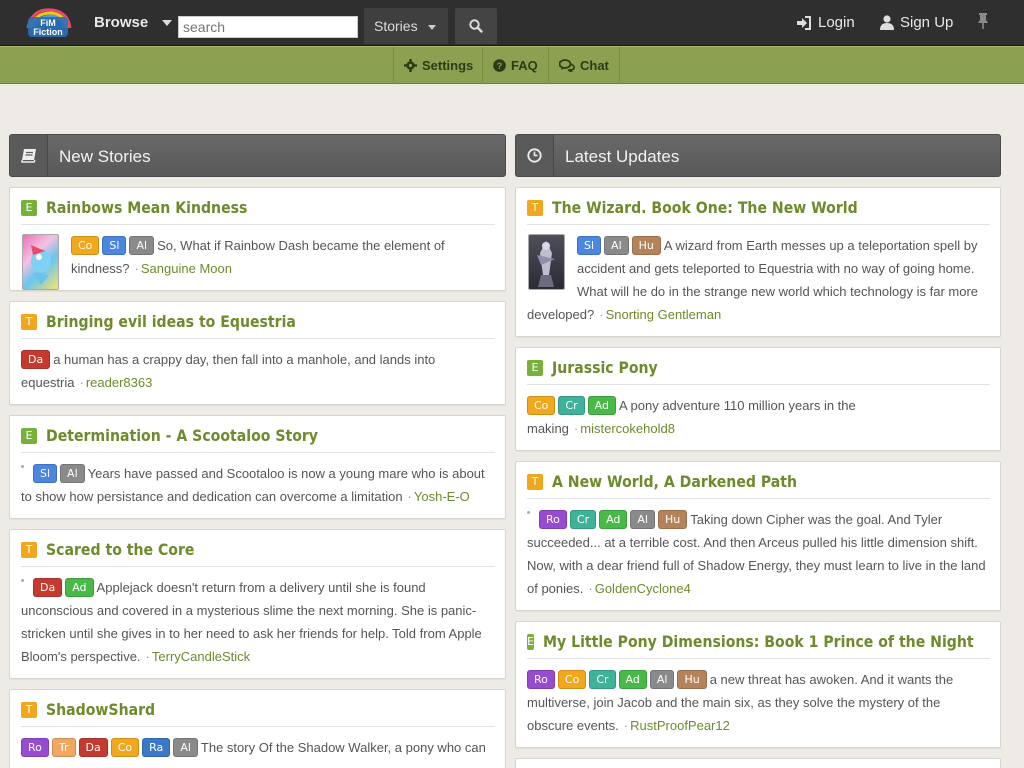 The image size is (1024, 768). What do you see at coordinates (643, 588) in the screenshot?
I see `author-link: GoldenCyclone4` at bounding box center [643, 588].